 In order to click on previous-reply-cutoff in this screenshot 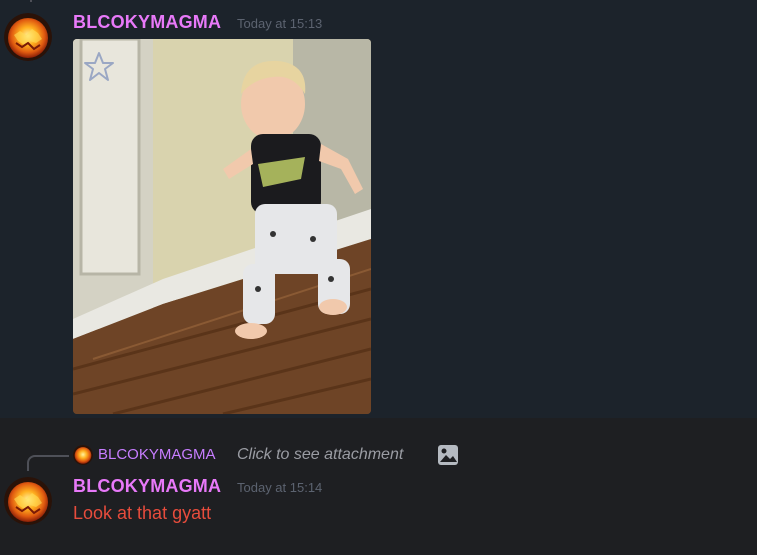, I will do `click(260, 2)`.